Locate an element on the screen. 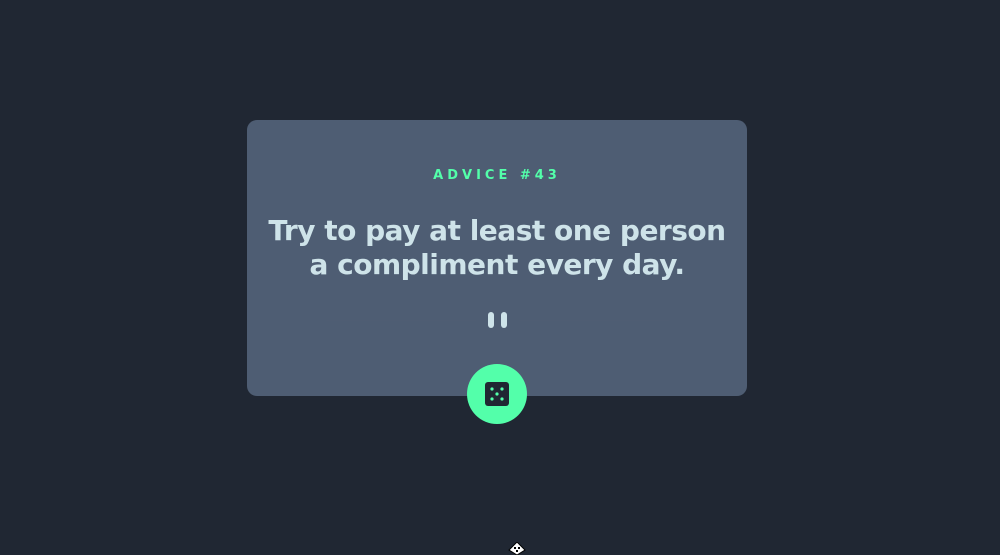 The height and width of the screenshot is (555, 1000). dice-icon is located at coordinates (497, 394).